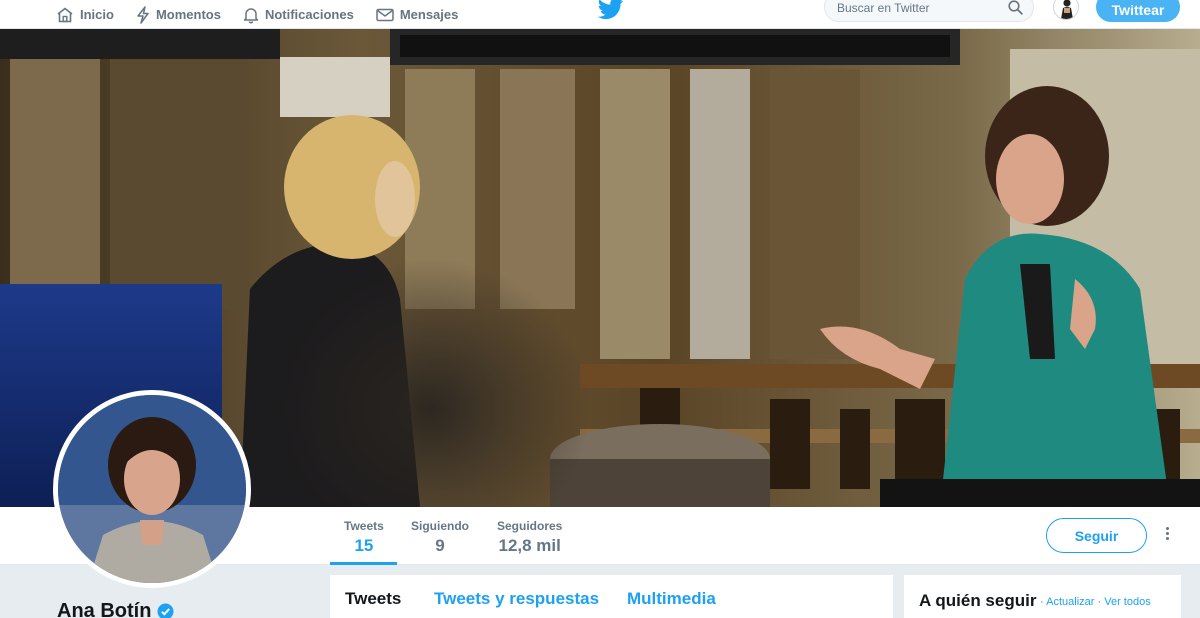  I want to click on nav-home: Inicio, so click(85, 14).